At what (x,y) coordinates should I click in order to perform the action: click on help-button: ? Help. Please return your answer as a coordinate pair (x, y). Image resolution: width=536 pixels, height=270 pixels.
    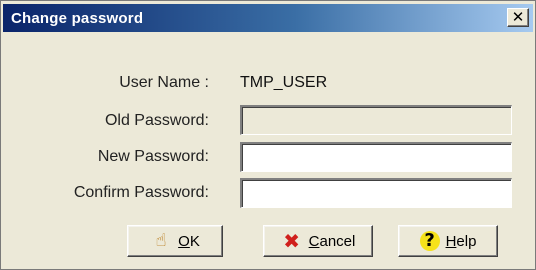
    Looking at the image, I should click on (448, 241).